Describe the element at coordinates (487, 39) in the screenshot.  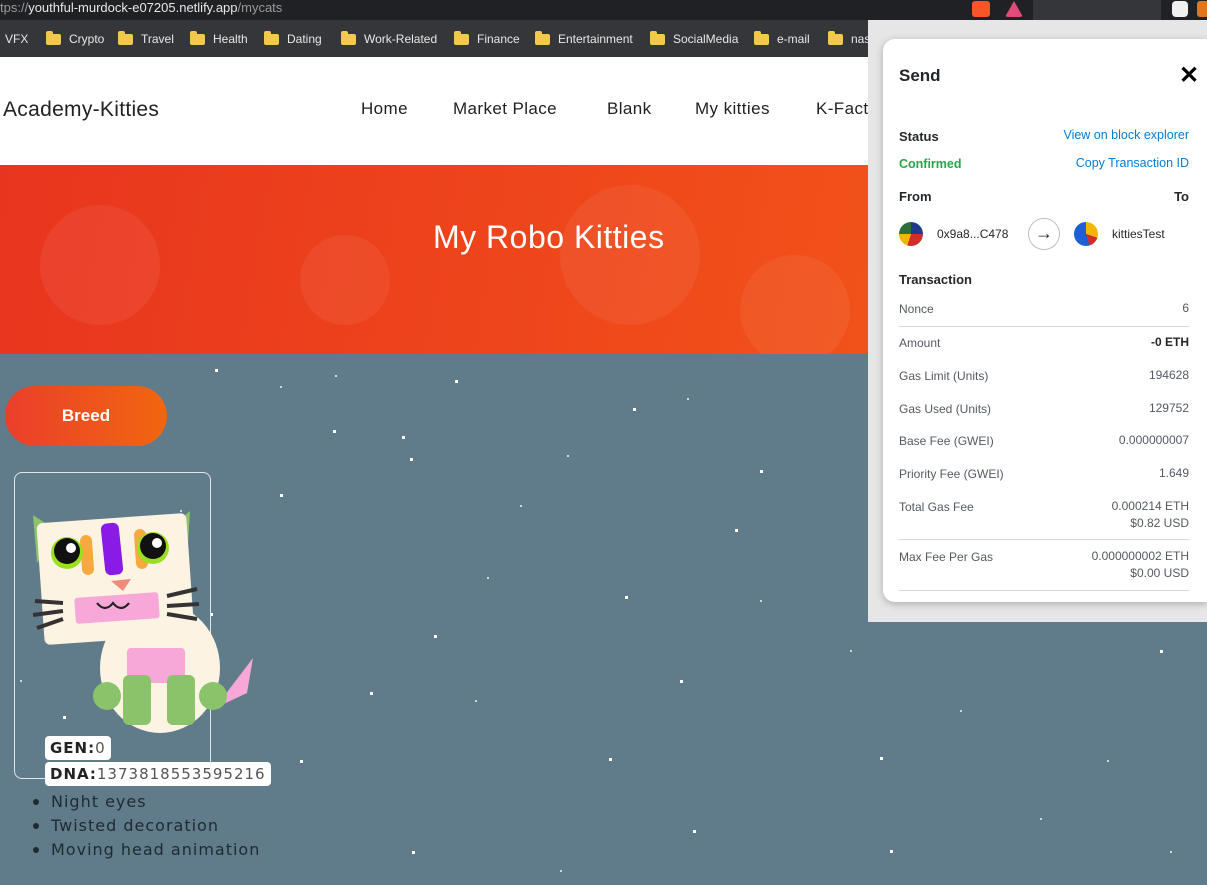
I see `bookmark-finance: Finance` at that location.